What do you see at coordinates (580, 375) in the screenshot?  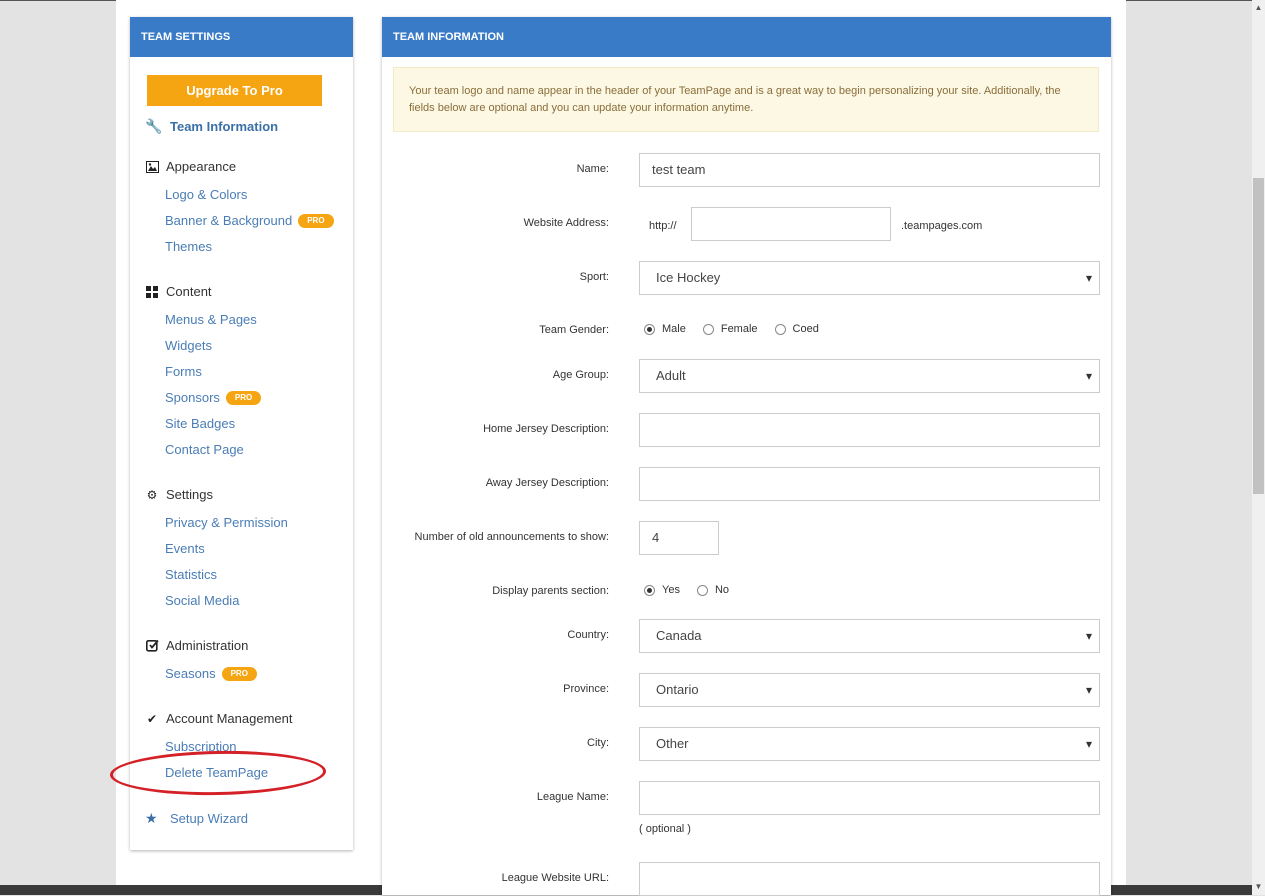 I see `age-group-label: Age Group:` at bounding box center [580, 375].